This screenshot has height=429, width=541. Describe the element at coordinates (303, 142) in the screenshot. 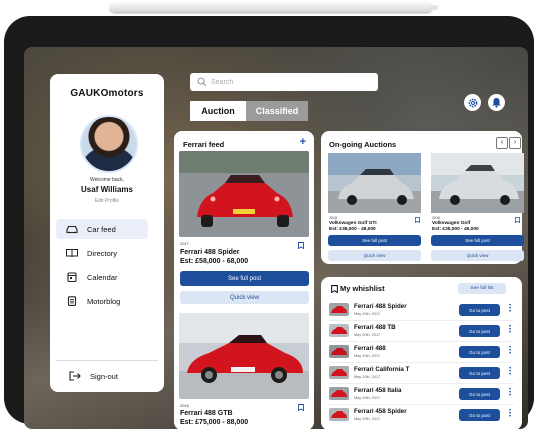

I see `add-icon: +` at that location.